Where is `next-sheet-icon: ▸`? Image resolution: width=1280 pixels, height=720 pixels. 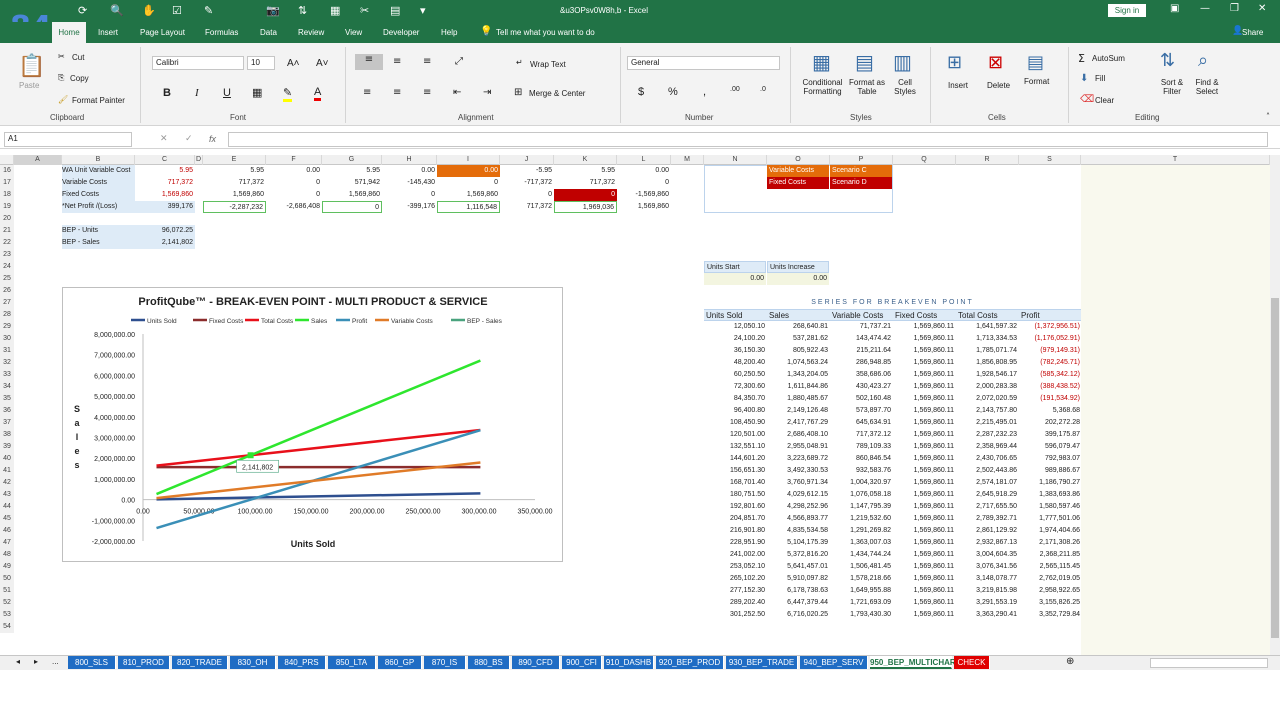
next-sheet-icon: ▸ is located at coordinates (36, 661).